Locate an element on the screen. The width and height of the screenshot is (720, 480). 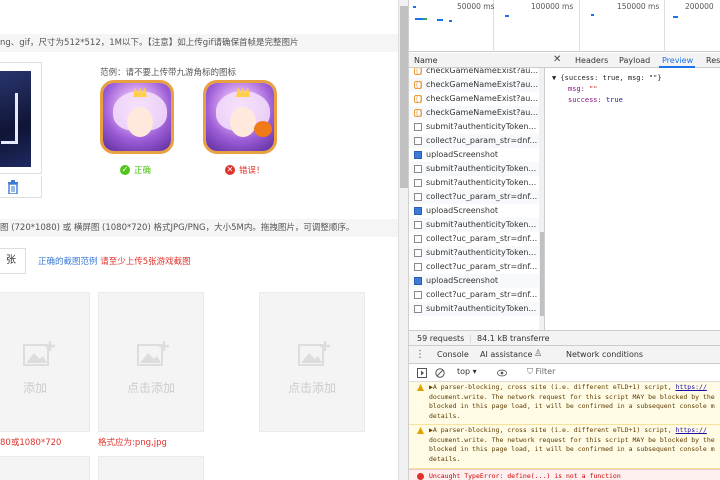
console-filter-input: ⛉ Filter is located at coordinates (541, 372).